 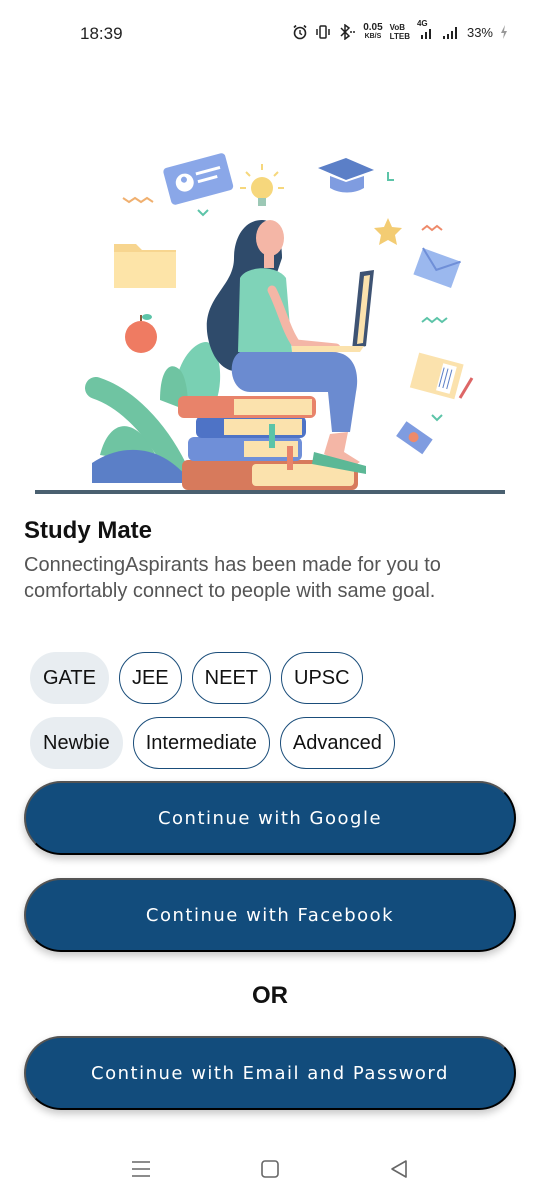 I want to click on network-speed: 0.05 KB/S, so click(x=372, y=32).